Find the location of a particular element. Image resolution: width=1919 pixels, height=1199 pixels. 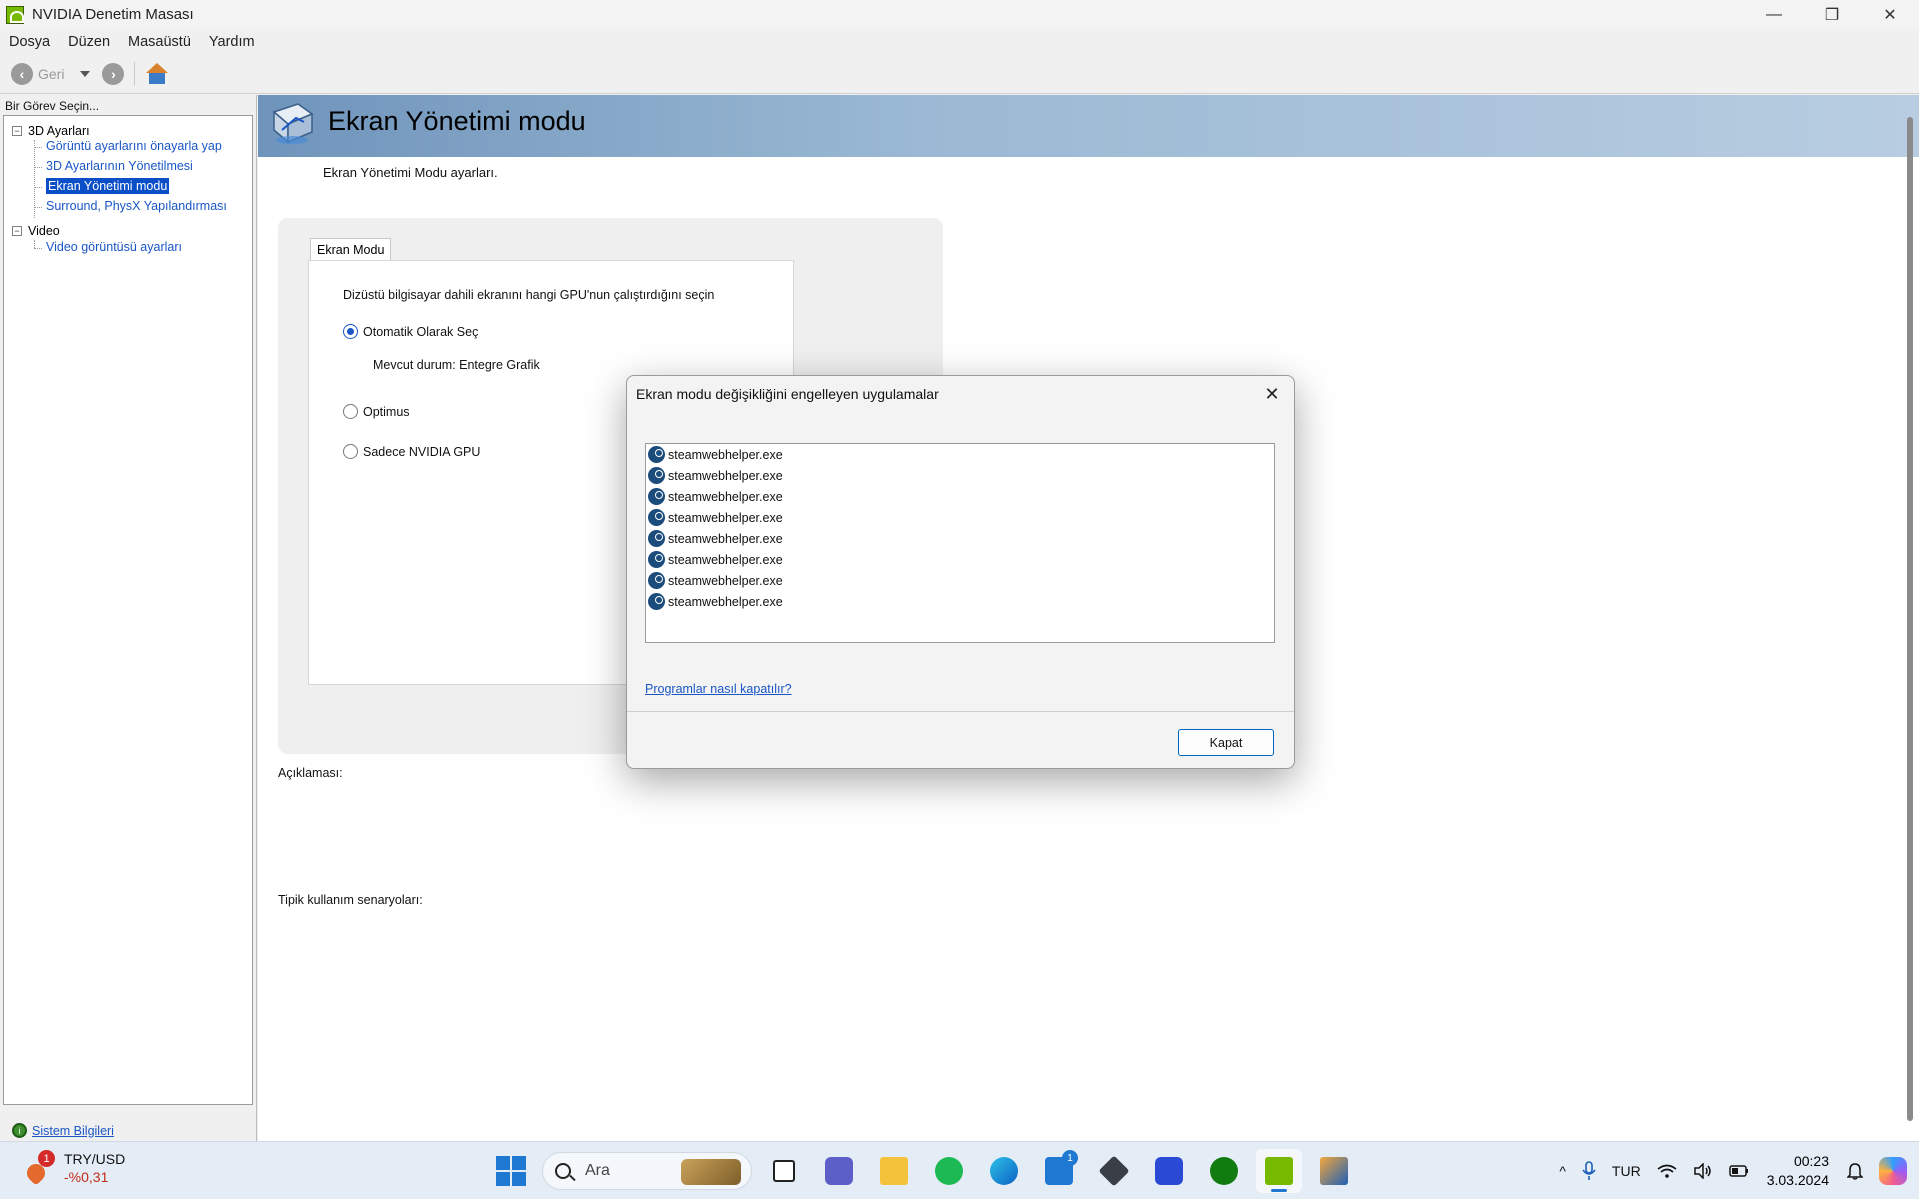

window-title: NVIDIA Denetim Masası is located at coordinates (113, 14).